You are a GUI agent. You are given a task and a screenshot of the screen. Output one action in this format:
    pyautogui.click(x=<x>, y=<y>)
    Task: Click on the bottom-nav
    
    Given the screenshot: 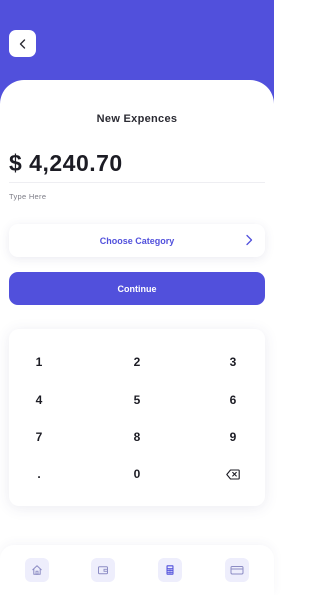 What is the action you would take?
    pyautogui.click(x=137, y=570)
    